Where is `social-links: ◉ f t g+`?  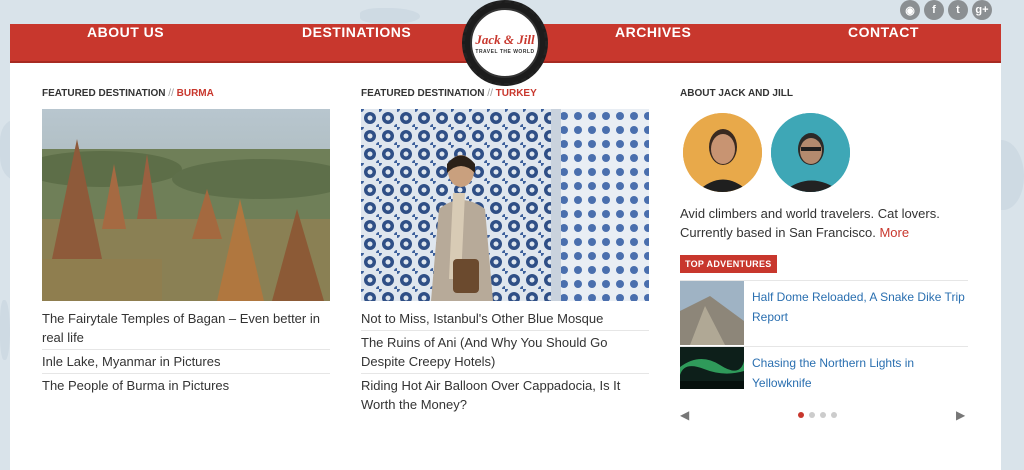 social-links: ◉ f t g+ is located at coordinates (946, 10).